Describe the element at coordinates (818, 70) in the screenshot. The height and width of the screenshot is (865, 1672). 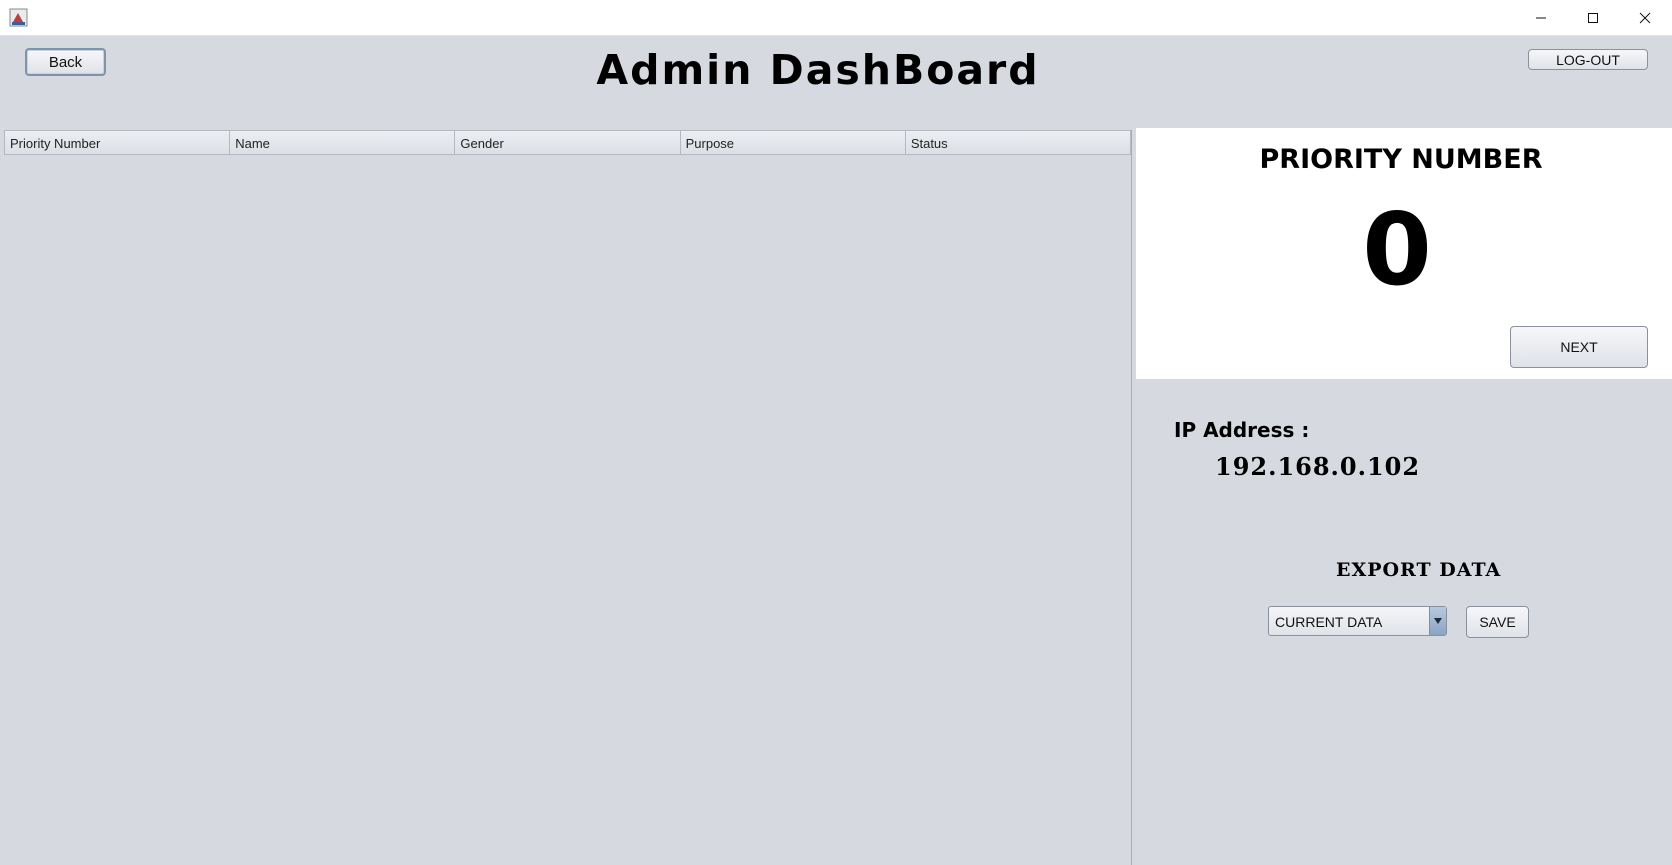
I see `page-title: Admin DashBoard` at that location.